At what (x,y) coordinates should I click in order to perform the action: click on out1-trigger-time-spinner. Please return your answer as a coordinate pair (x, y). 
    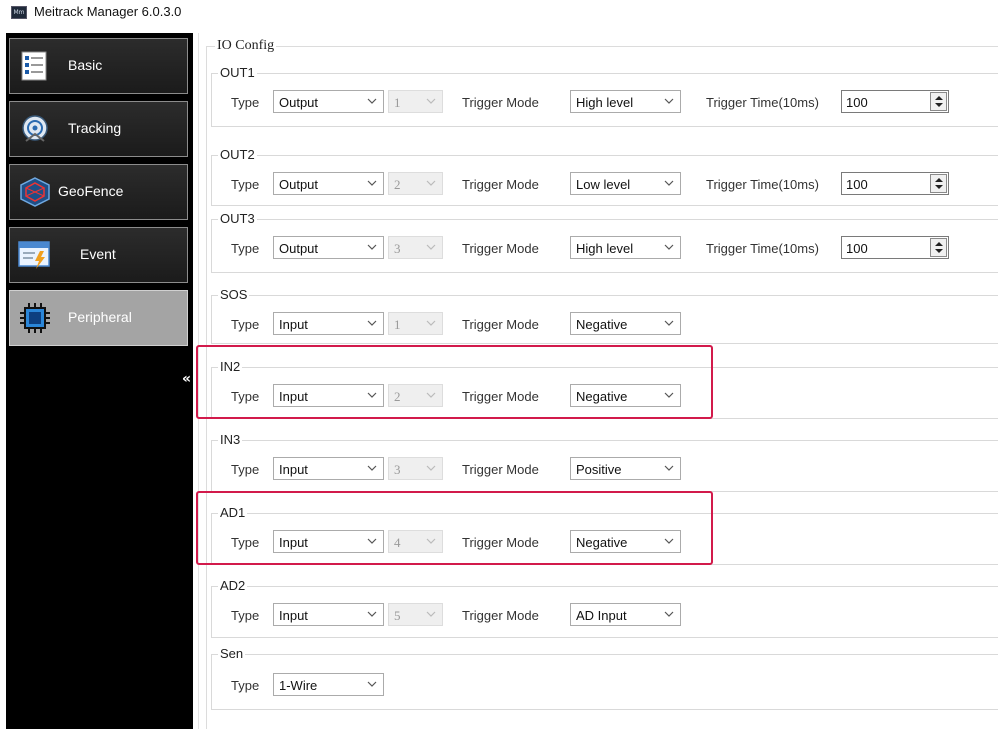
    Looking at the image, I should click on (938, 101).